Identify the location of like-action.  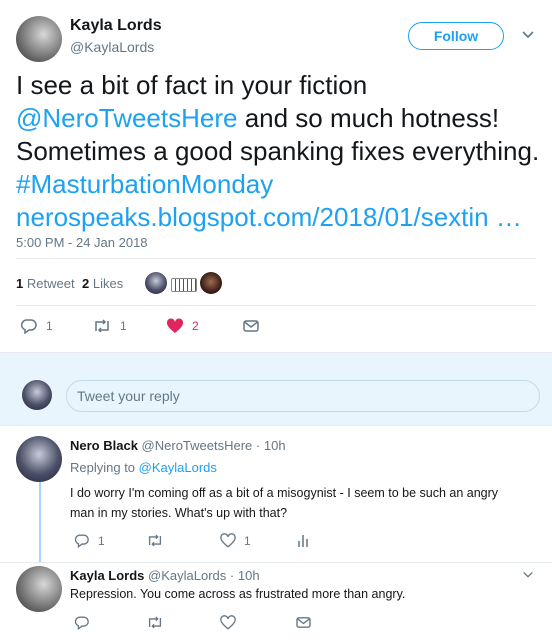
(228, 622).